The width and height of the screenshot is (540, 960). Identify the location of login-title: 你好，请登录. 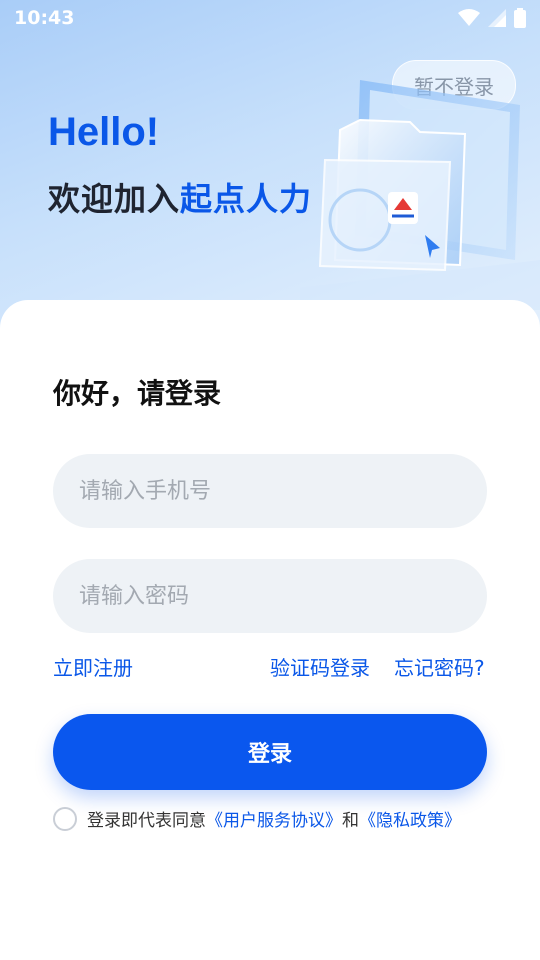
(137, 393).